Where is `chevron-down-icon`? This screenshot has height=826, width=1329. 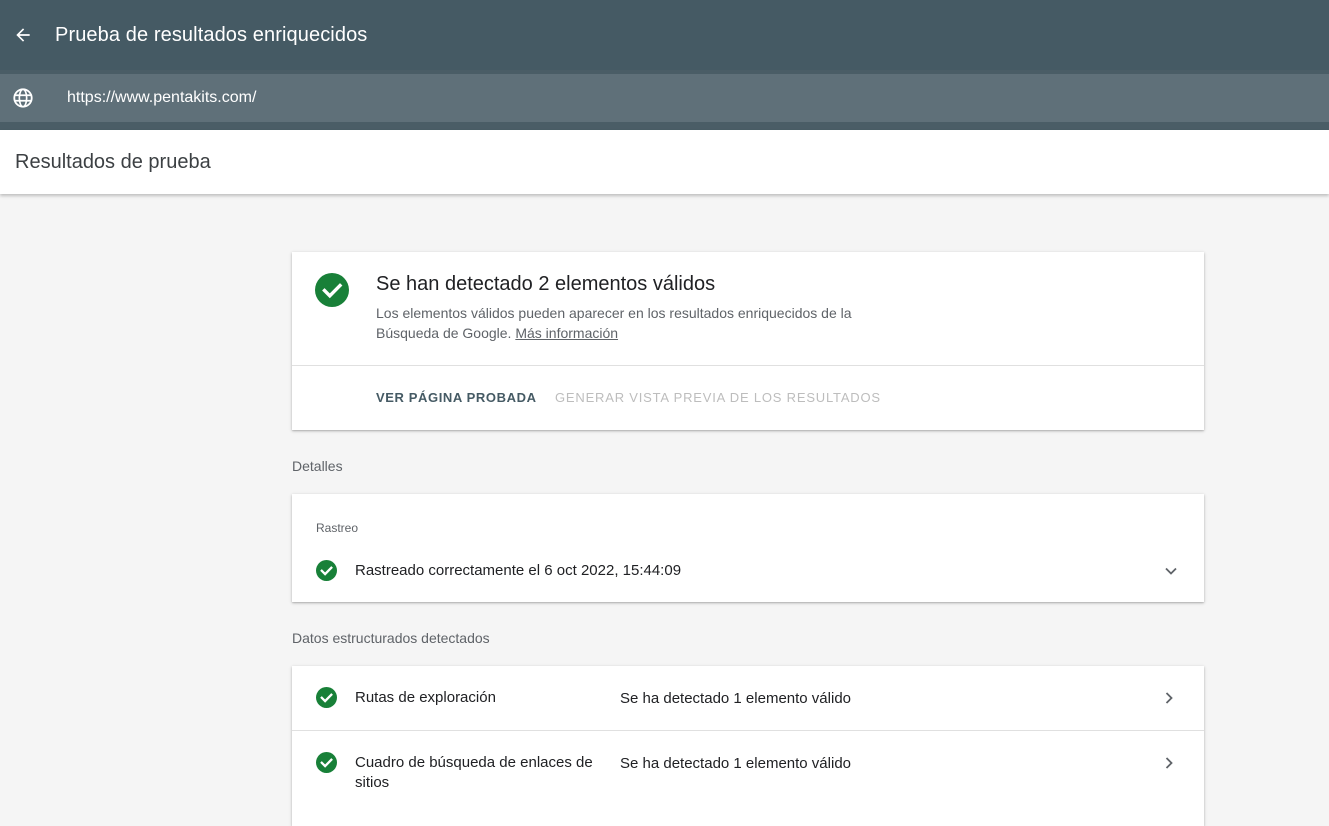
chevron-down-icon is located at coordinates (1171, 571).